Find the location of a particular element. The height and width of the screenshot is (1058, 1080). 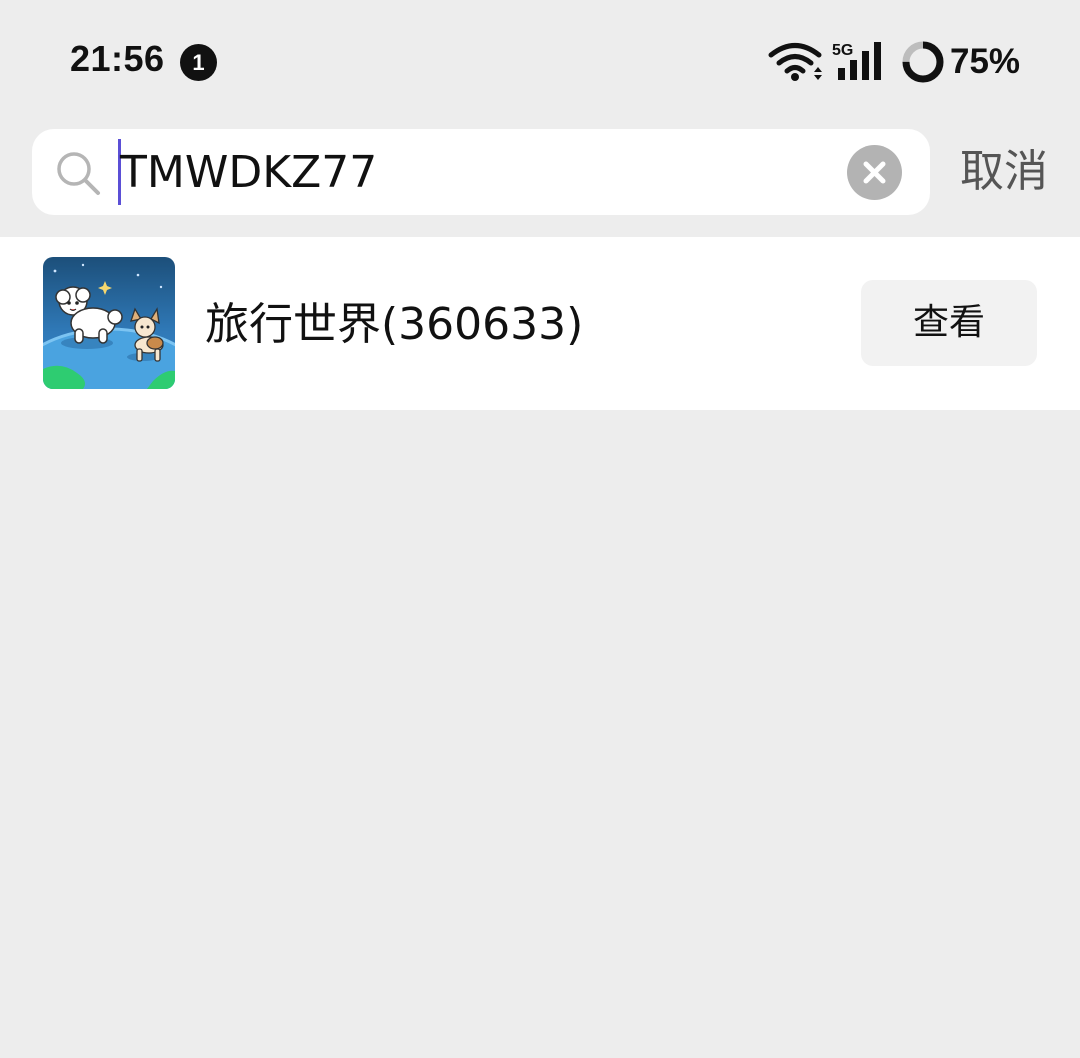

result-avatar is located at coordinates (109, 323).